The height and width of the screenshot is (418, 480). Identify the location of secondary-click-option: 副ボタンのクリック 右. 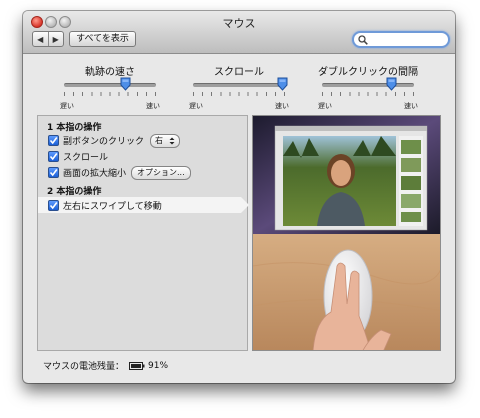
(114, 140).